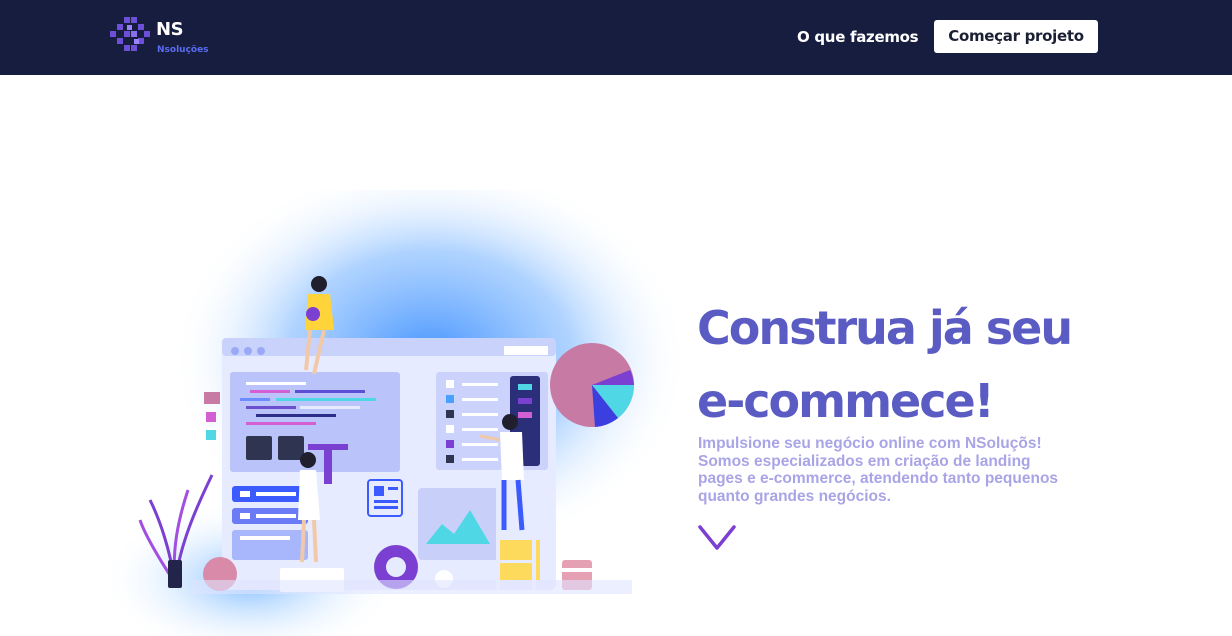 The width and height of the screenshot is (1232, 636). Describe the element at coordinates (130, 34) in the screenshot. I see `logo-mark-icon` at that location.